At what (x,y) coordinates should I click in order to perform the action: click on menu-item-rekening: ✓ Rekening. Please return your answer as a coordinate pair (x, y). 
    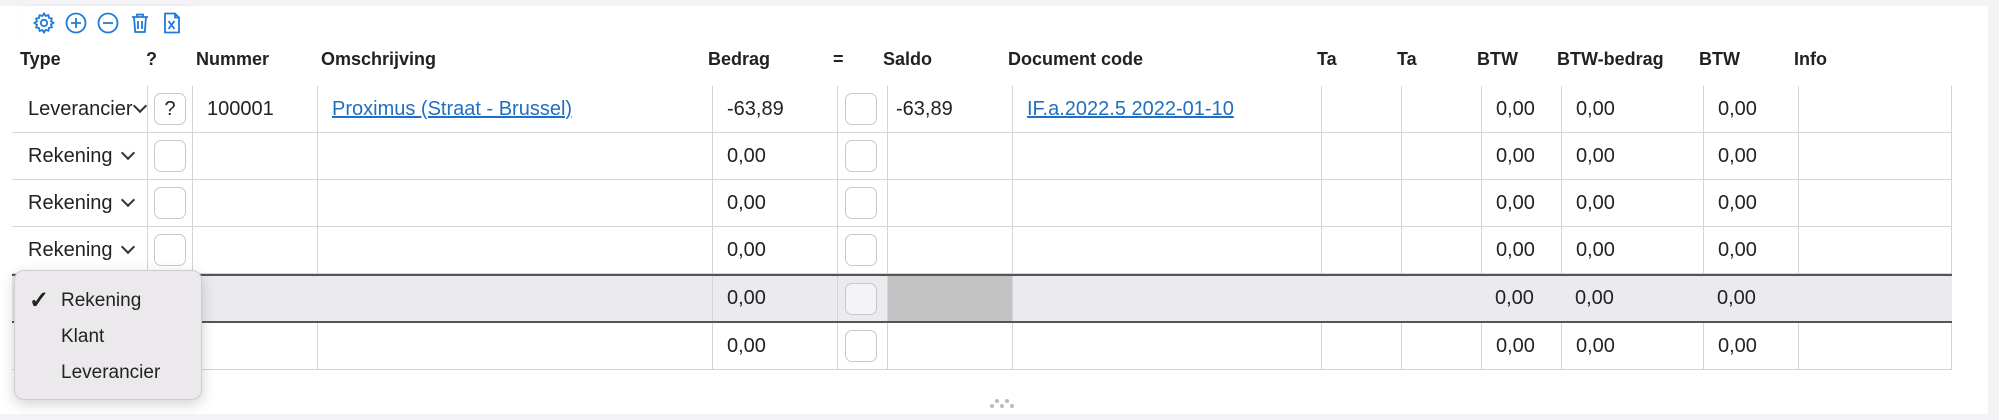
    Looking at the image, I should click on (108, 301).